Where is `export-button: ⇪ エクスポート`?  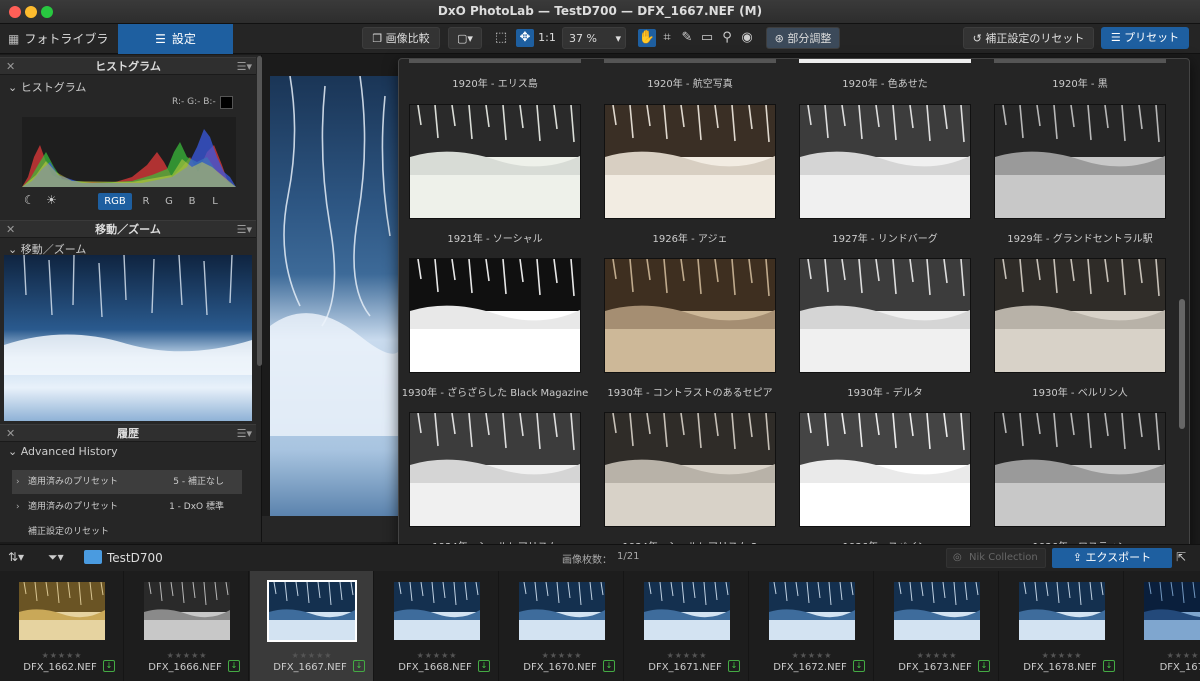 export-button: ⇪ エクスポート is located at coordinates (1112, 558).